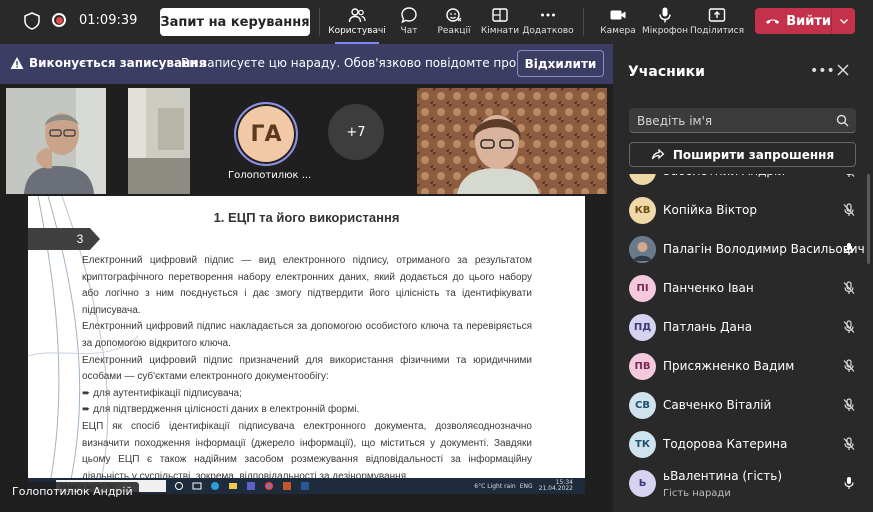  What do you see at coordinates (560, 63) in the screenshot?
I see `dismiss-button: Відхилити` at bounding box center [560, 63].